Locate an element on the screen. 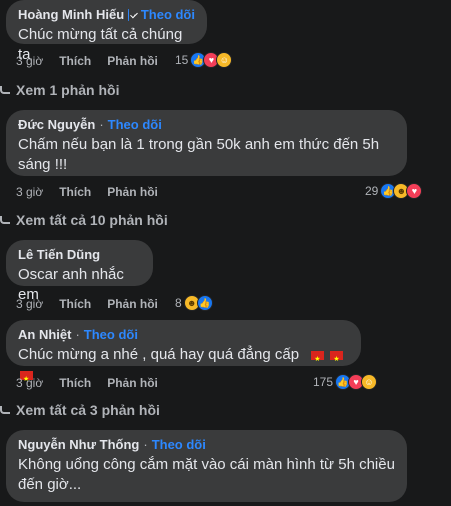  view-replies-link: Xem tất cả 10 phản hồi is located at coordinates (84, 220).